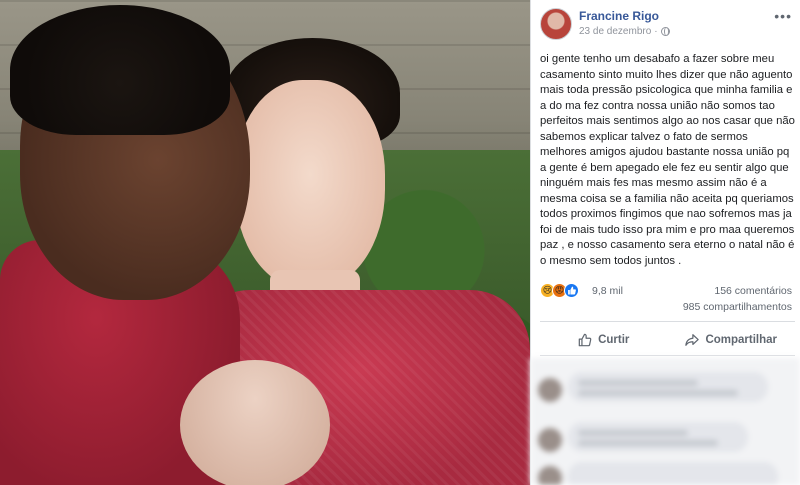 The height and width of the screenshot is (485, 800). I want to click on post-actions: Curtir Compartilhar, so click(667, 340).